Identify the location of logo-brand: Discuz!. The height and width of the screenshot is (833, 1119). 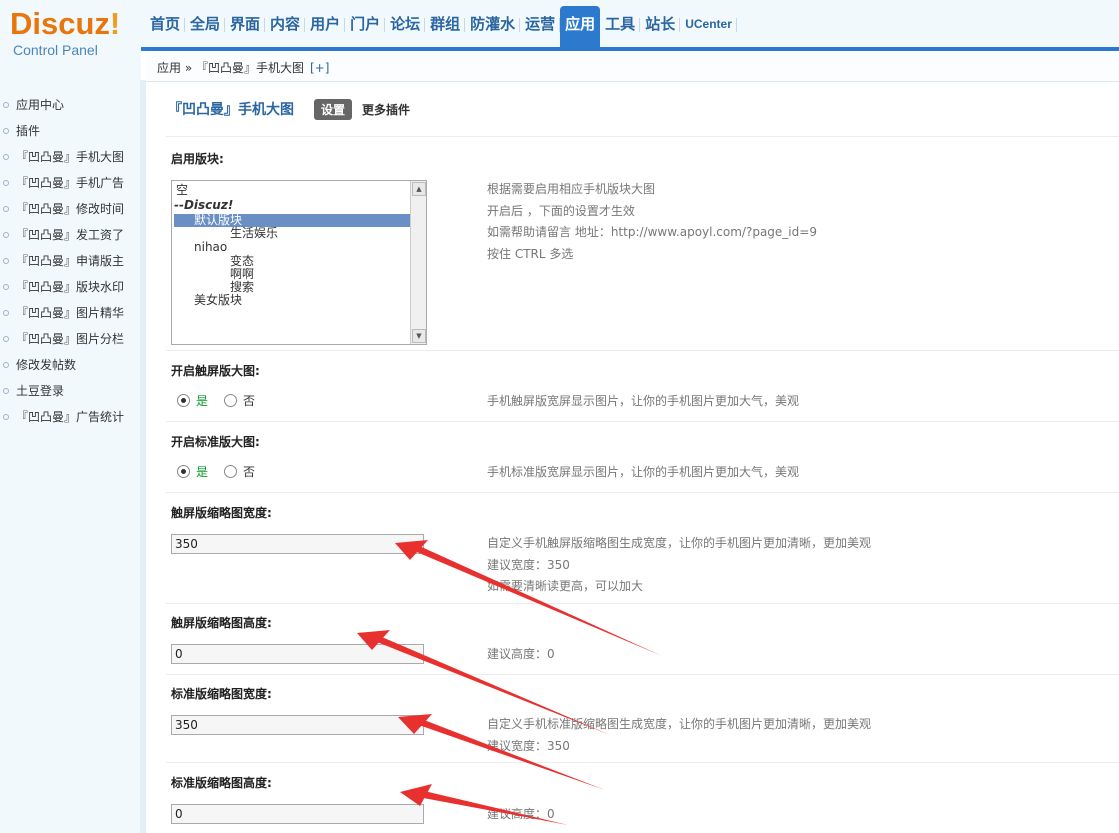
(65, 23).